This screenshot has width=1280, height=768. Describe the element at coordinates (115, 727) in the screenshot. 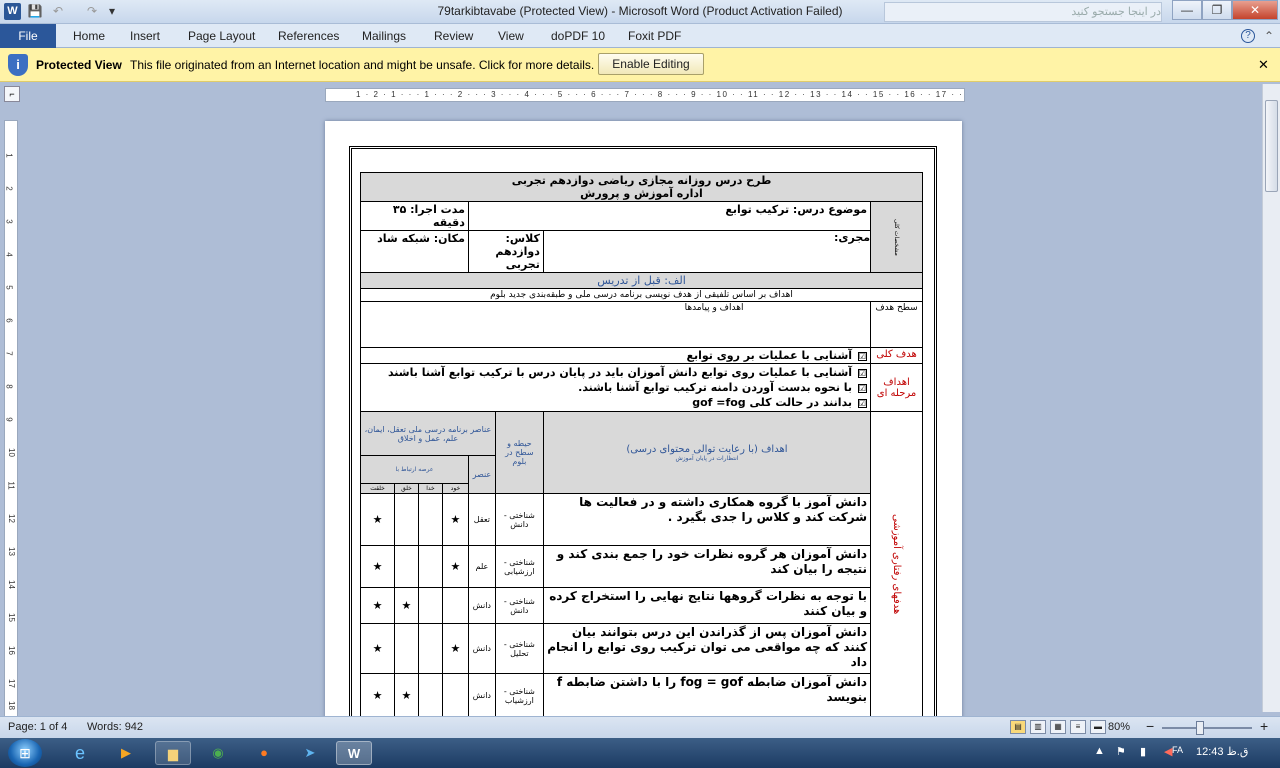

I see `word-count: Words: 942` at that location.